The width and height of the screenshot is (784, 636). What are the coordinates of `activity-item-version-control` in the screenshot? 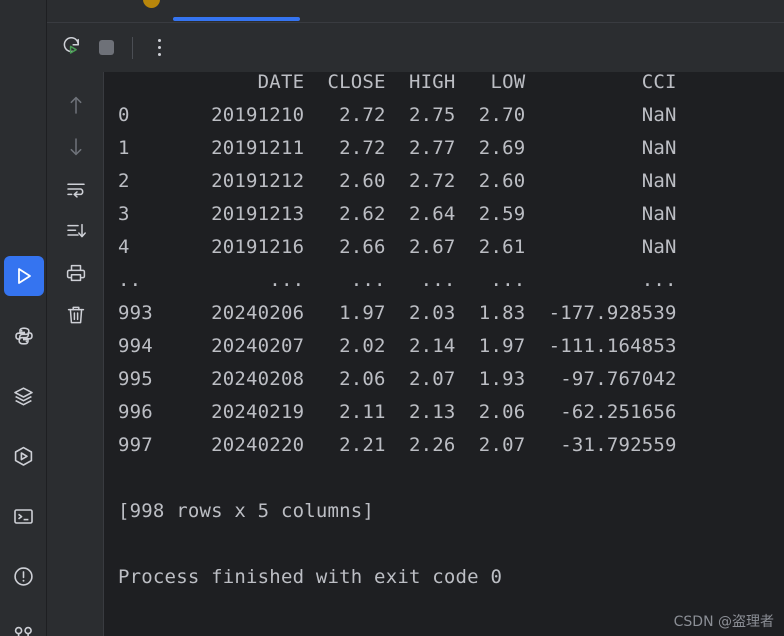 It's located at (24, 626).